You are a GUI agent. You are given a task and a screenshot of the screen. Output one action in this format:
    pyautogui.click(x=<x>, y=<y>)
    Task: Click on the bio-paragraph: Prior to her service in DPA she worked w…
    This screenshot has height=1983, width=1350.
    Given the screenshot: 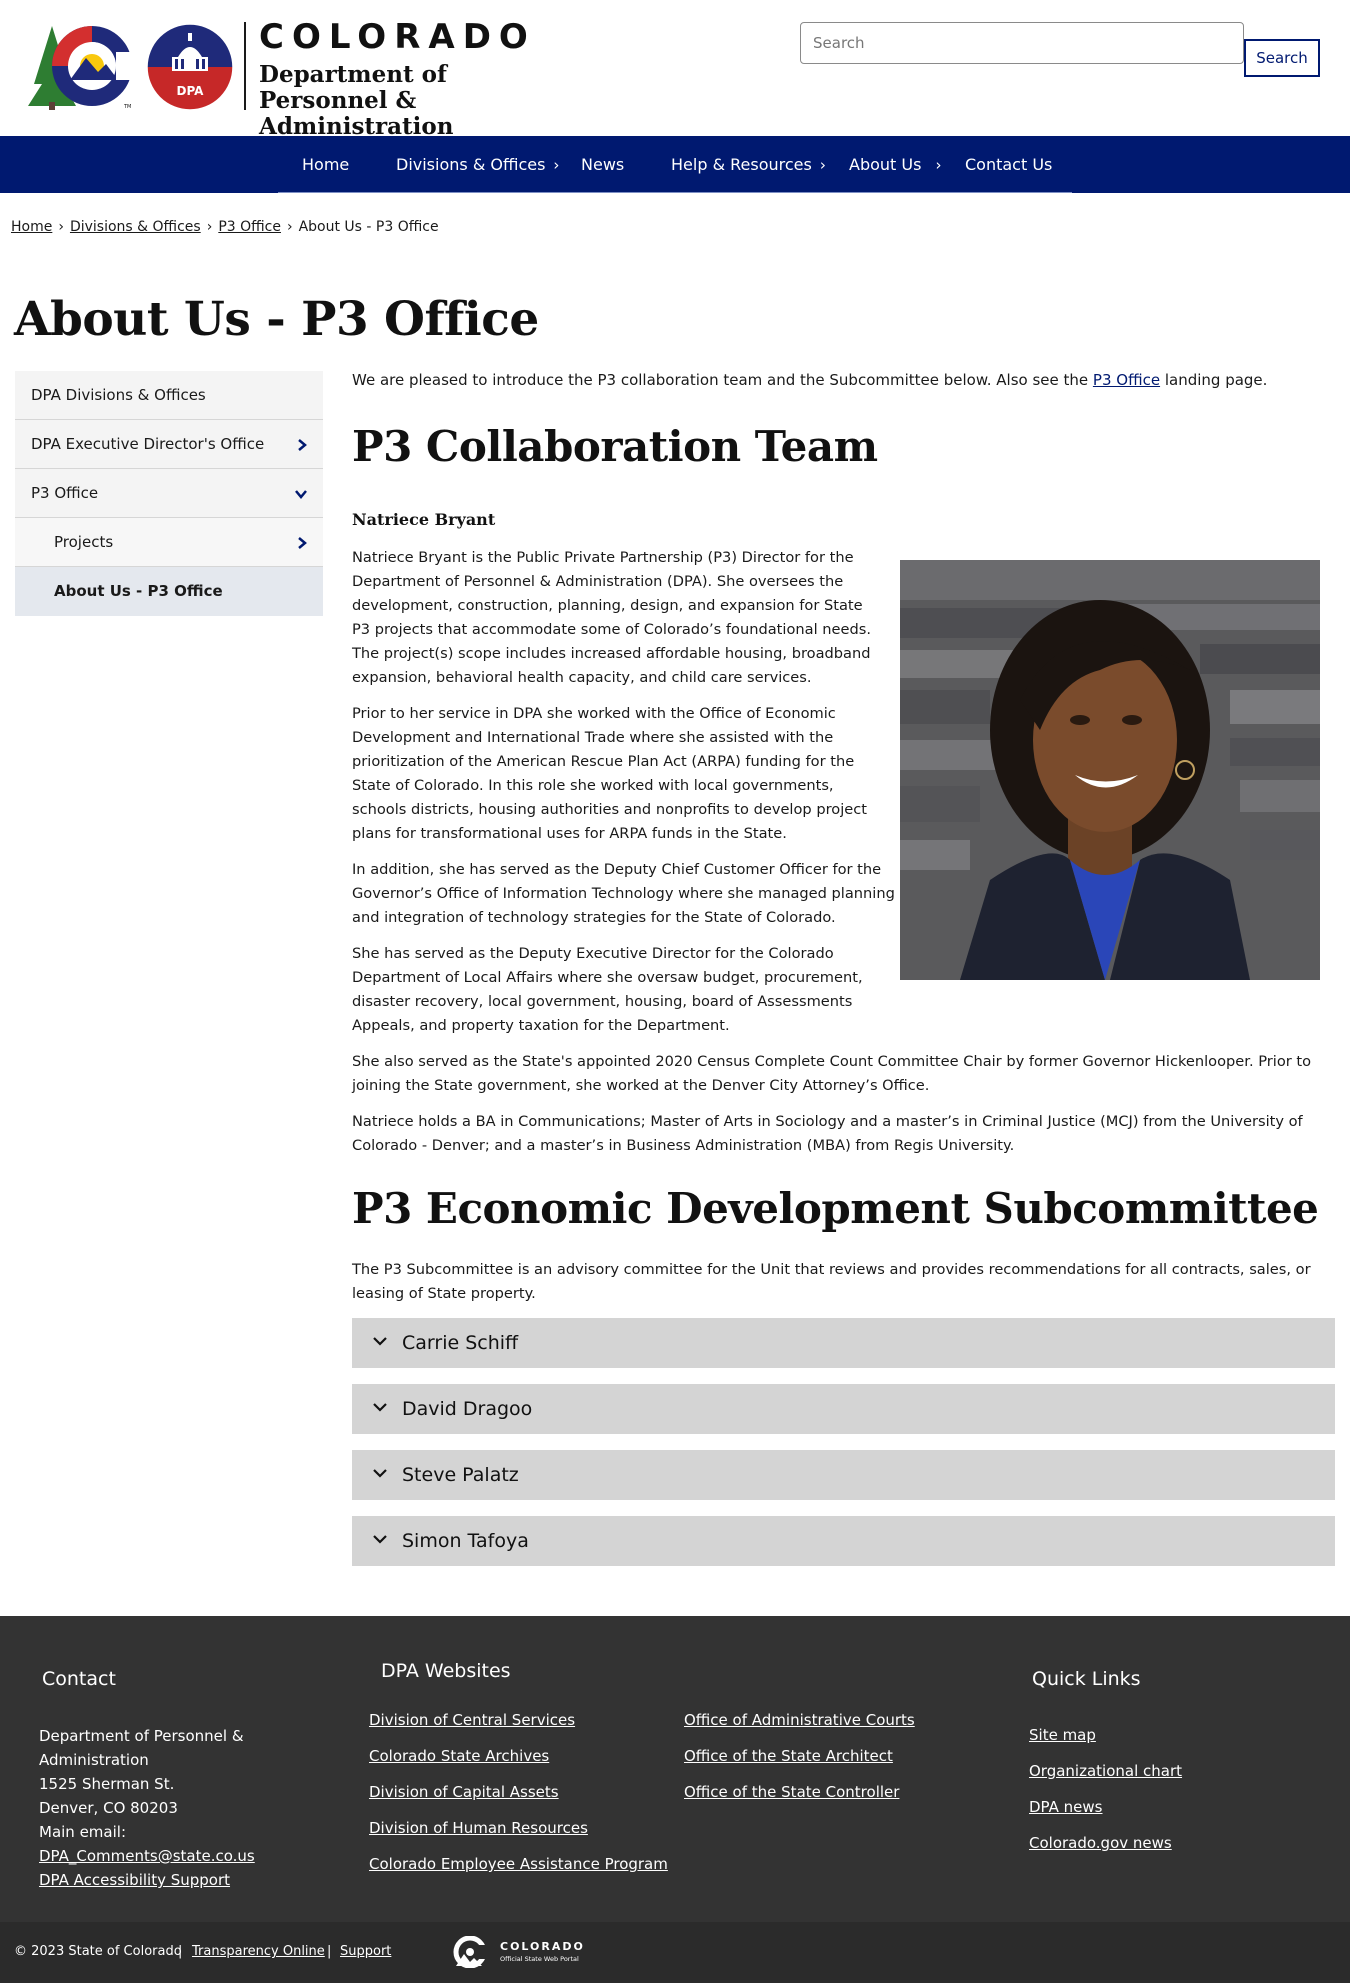 What is the action you would take?
    pyautogui.click(x=609, y=773)
    